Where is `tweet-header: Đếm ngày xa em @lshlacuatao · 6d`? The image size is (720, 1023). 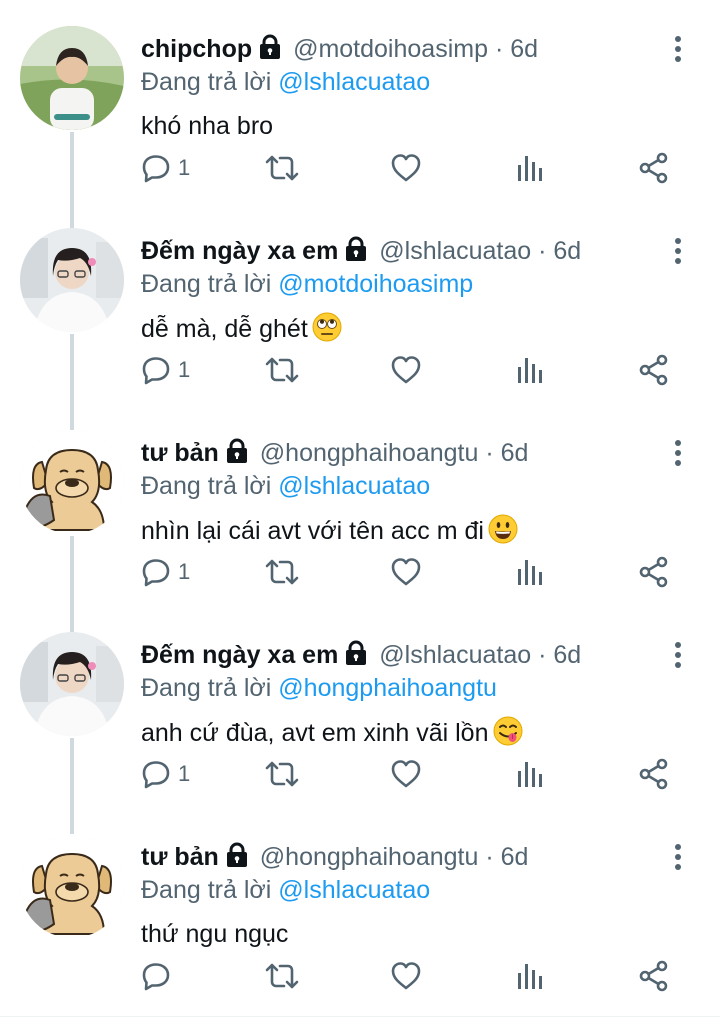 tweet-header: Đếm ngày xa em @lshlacuatao · 6d is located at coordinates (399, 252).